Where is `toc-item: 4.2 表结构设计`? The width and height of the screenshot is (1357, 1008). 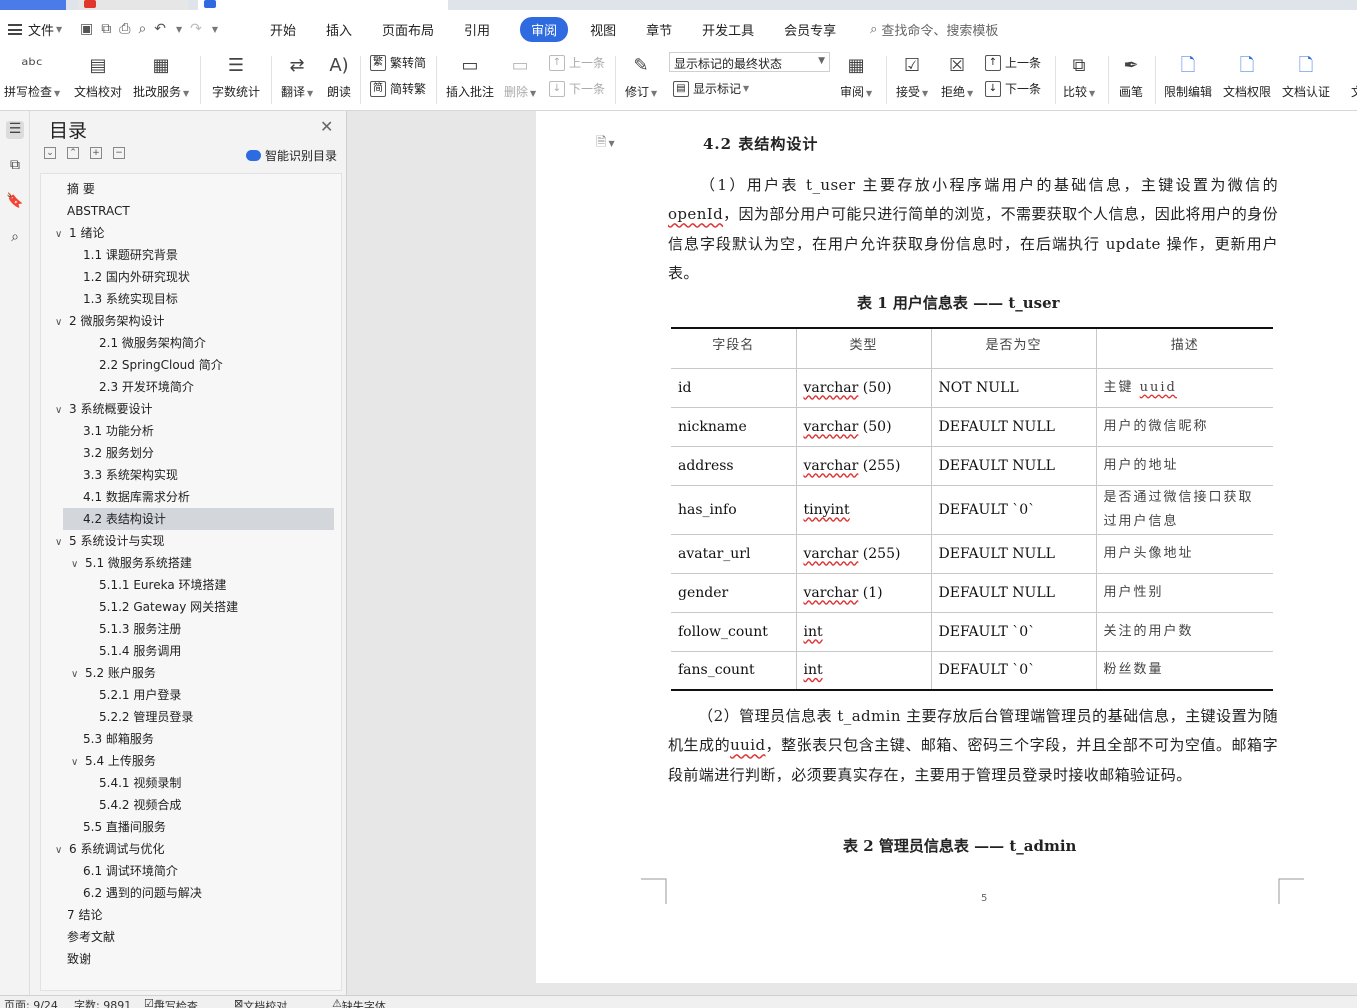
toc-item: 4.2 表结构设计 is located at coordinates (124, 519).